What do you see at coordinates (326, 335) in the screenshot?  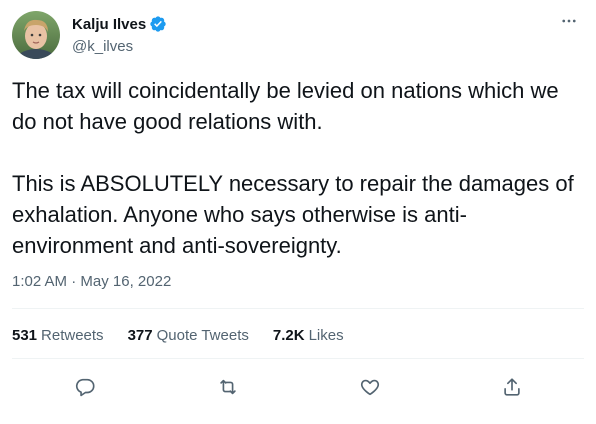 I see `likes-label: Likes` at bounding box center [326, 335].